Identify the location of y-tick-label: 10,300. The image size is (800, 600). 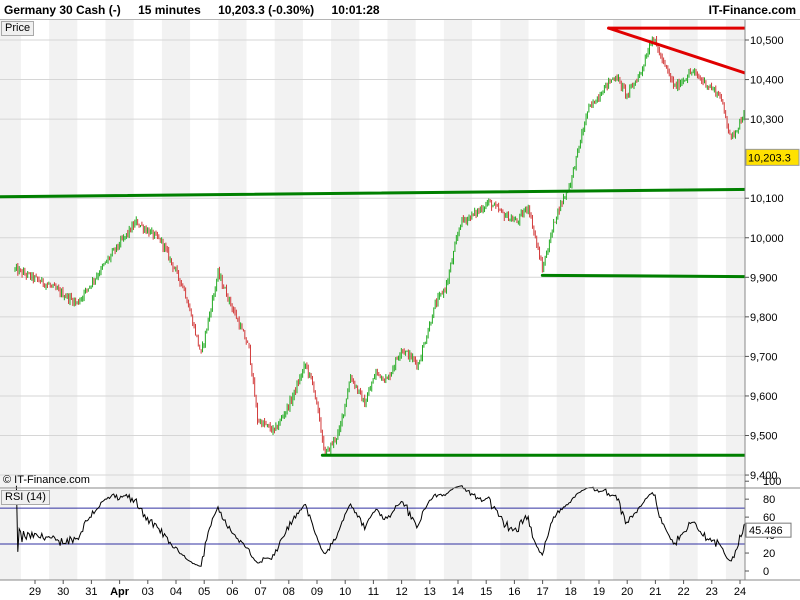
(767, 120).